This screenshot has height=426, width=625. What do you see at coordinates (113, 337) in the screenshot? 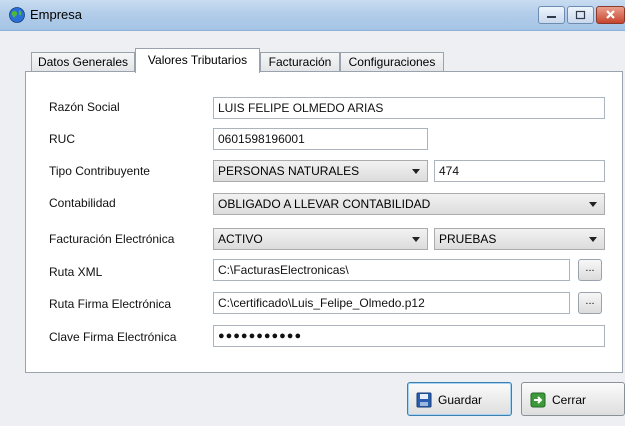
I see `clave-firma-label: Clave Firma Electrónica` at bounding box center [113, 337].